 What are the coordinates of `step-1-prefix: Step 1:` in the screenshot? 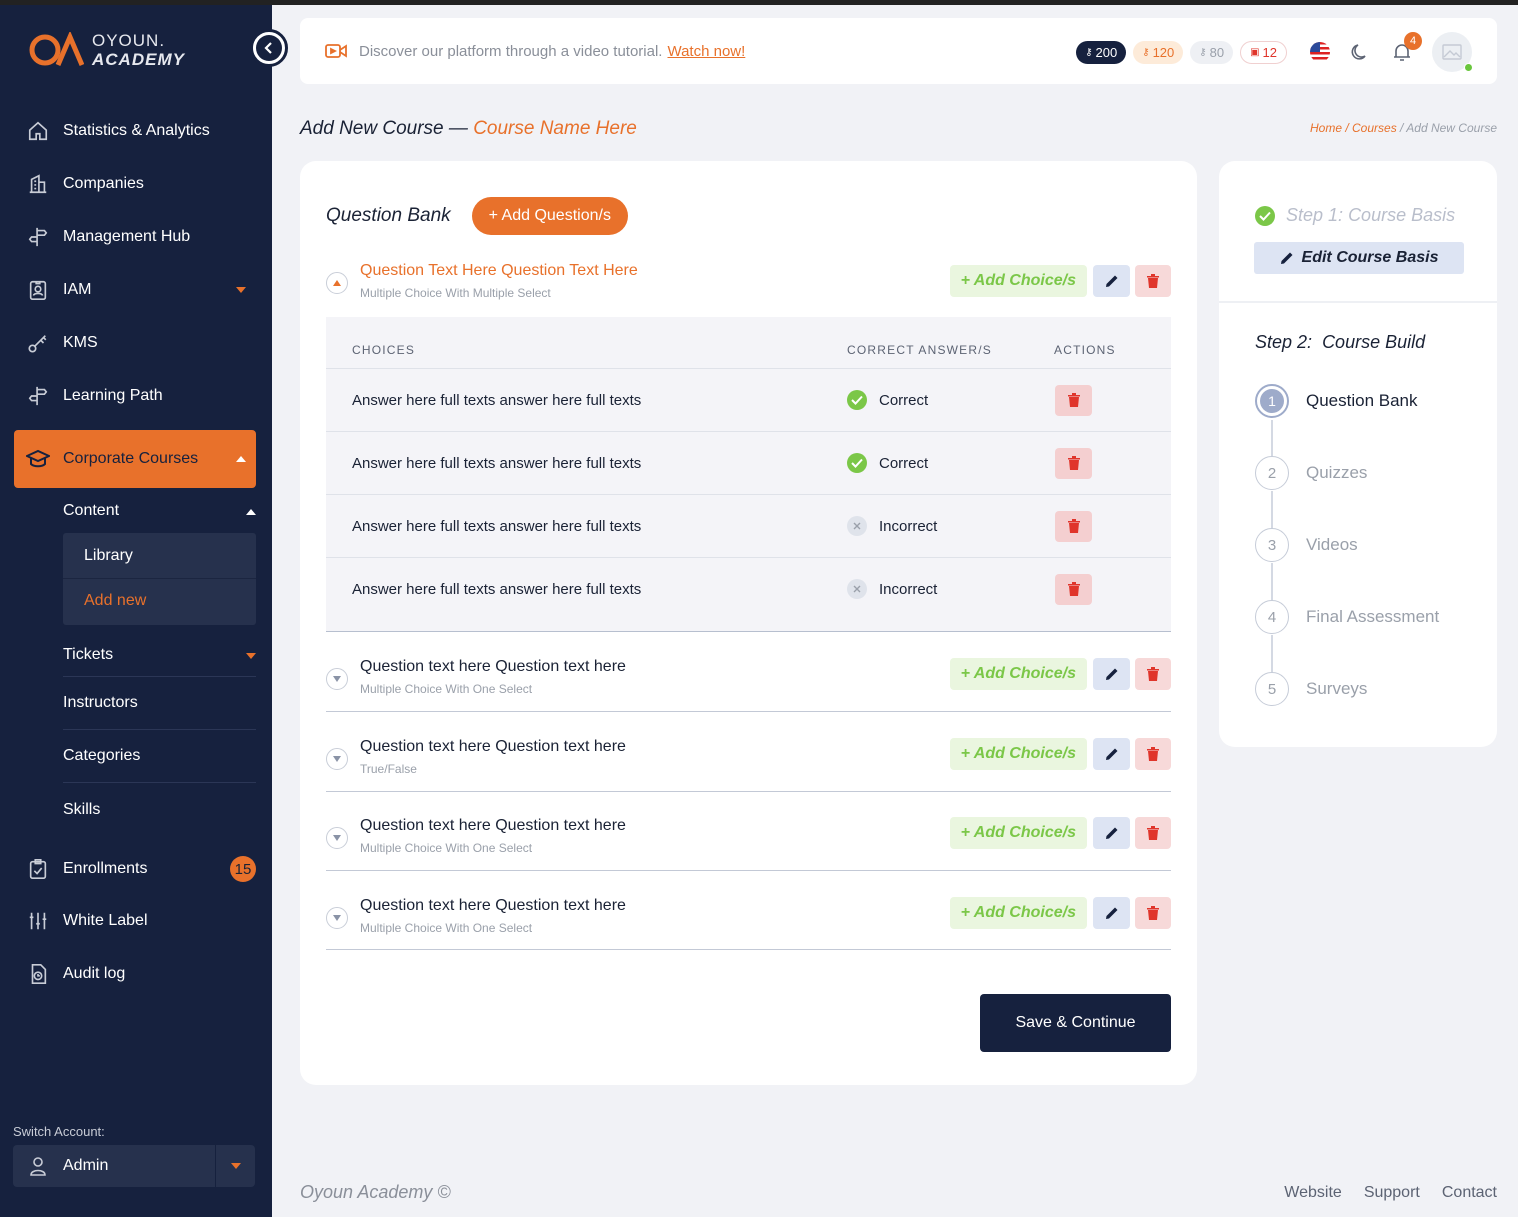 It's located at (1315, 215).